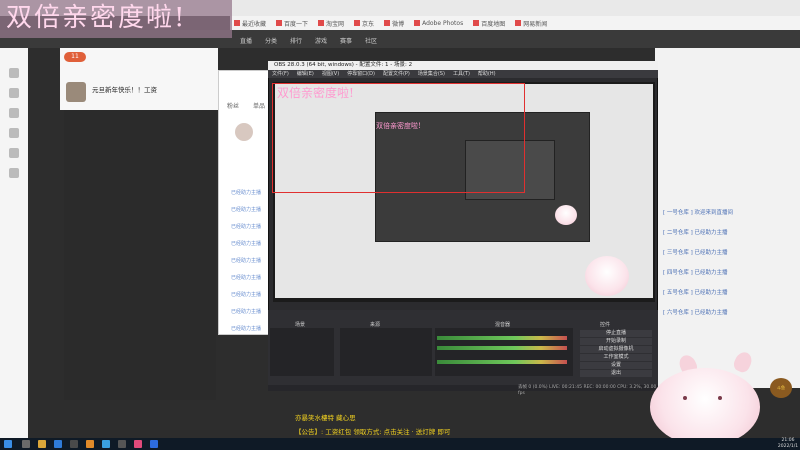  I want to click on nav-link: 赛事, so click(346, 40).